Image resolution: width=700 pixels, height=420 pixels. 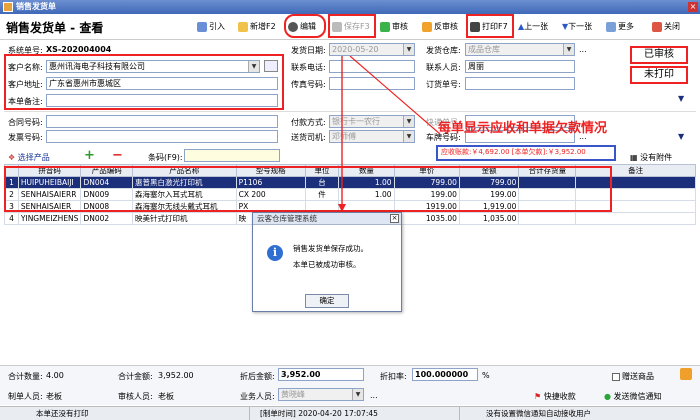 I want to click on print-button: 打印F7, so click(x=489, y=27).